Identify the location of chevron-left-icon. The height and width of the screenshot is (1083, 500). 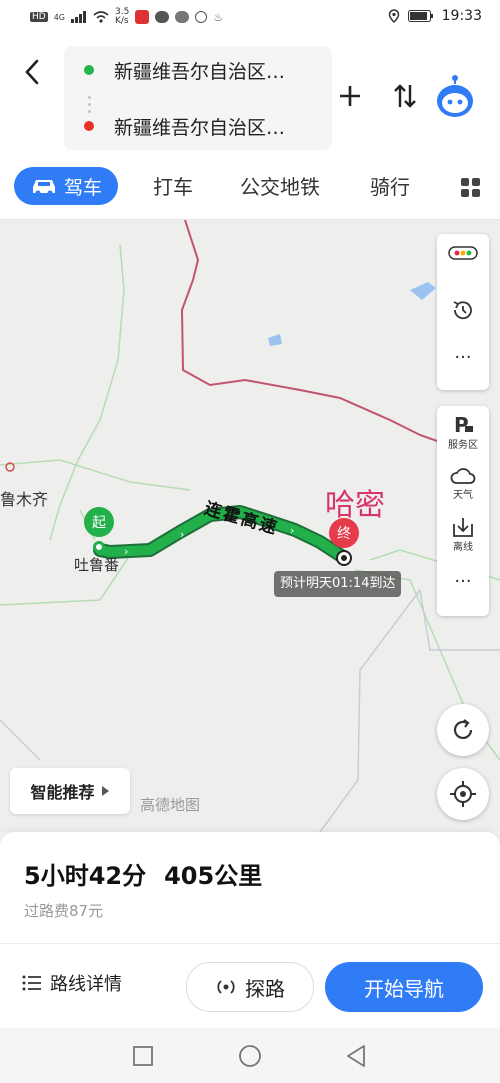
(32, 72).